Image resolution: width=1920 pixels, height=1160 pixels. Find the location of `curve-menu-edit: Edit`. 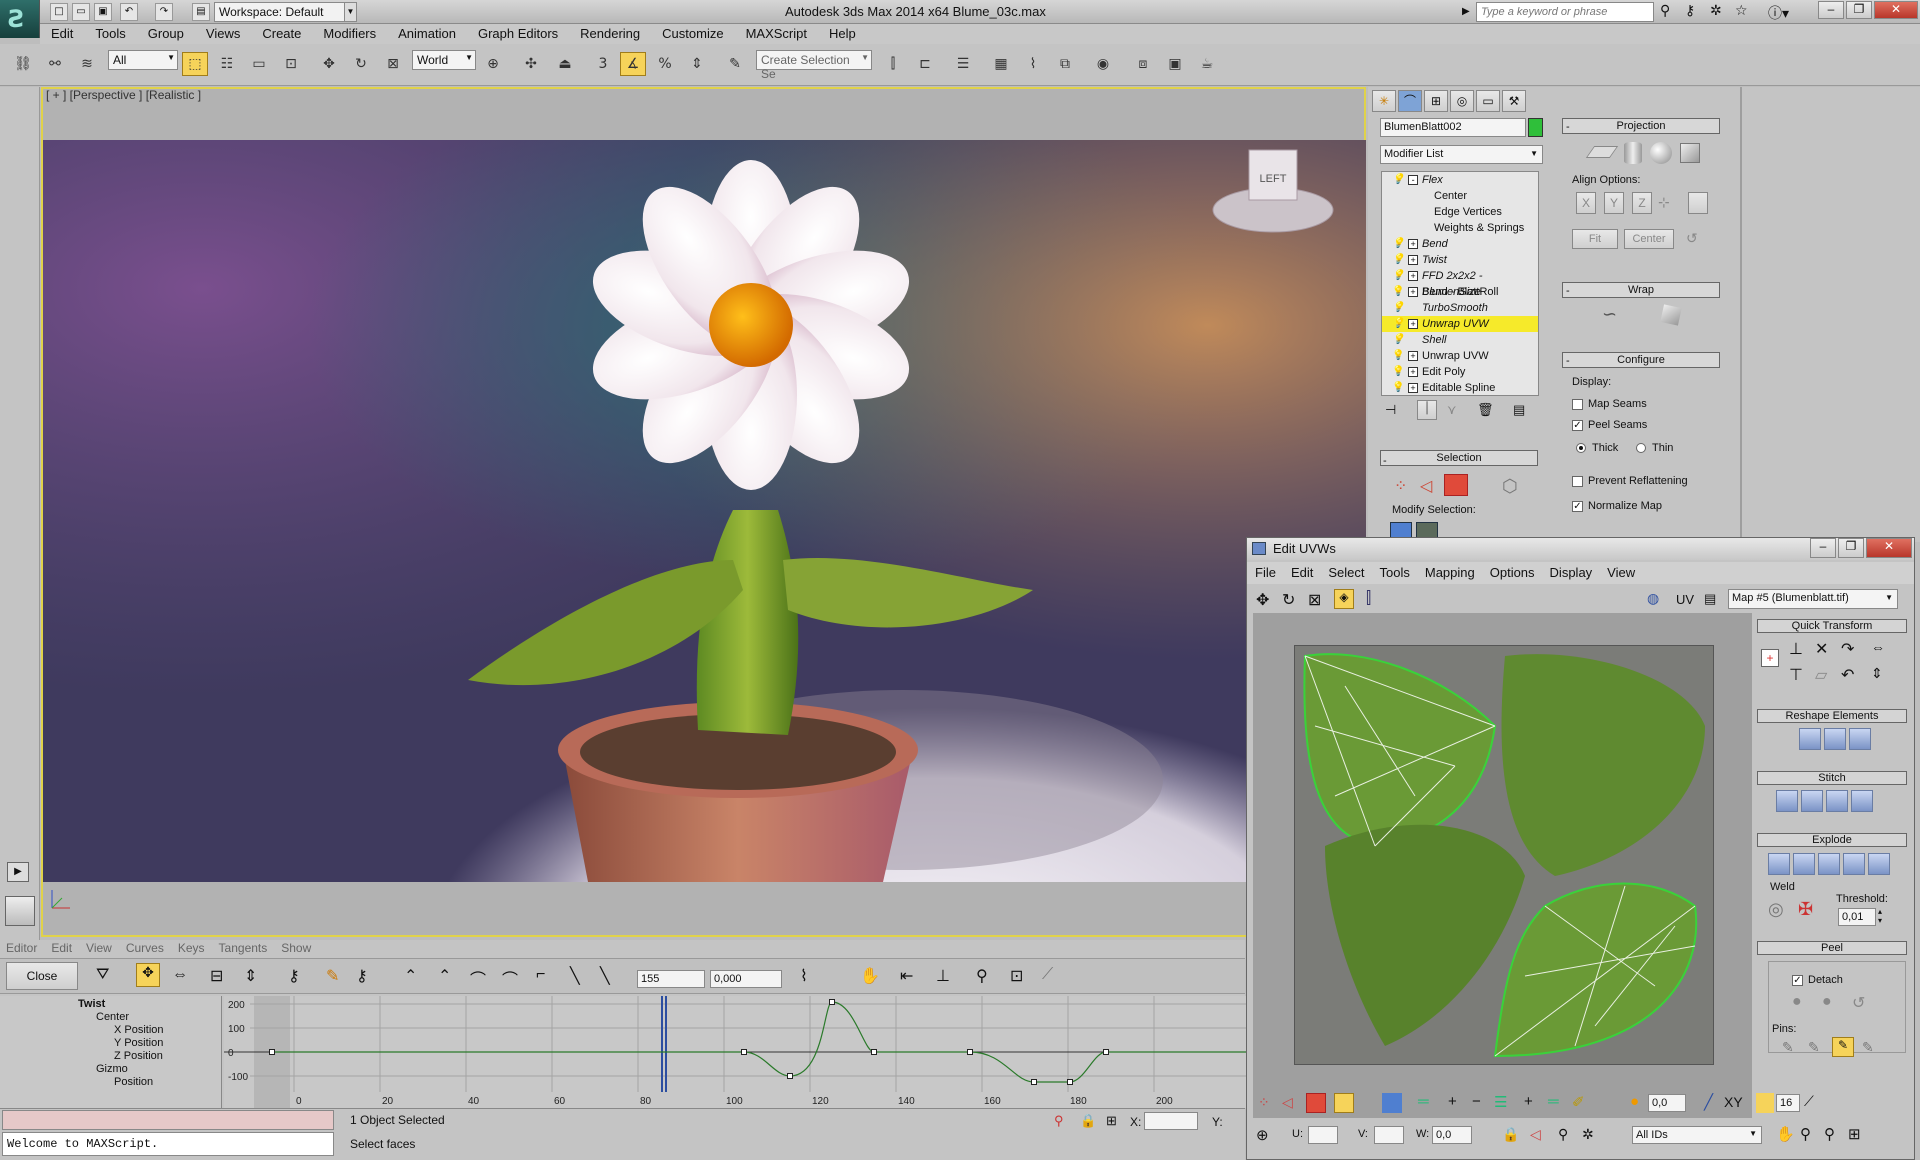

curve-menu-edit: Edit is located at coordinates (62, 947).